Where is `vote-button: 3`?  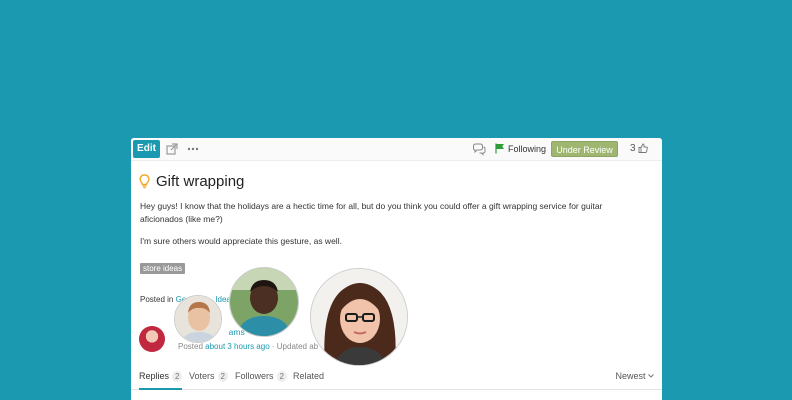 vote-button: 3 is located at coordinates (639, 149).